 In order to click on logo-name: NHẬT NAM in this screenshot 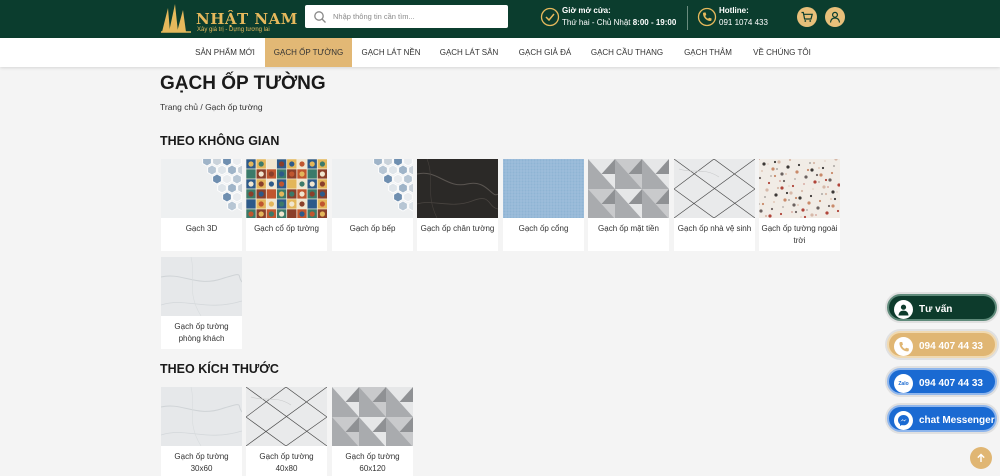, I will do `click(247, 19)`.